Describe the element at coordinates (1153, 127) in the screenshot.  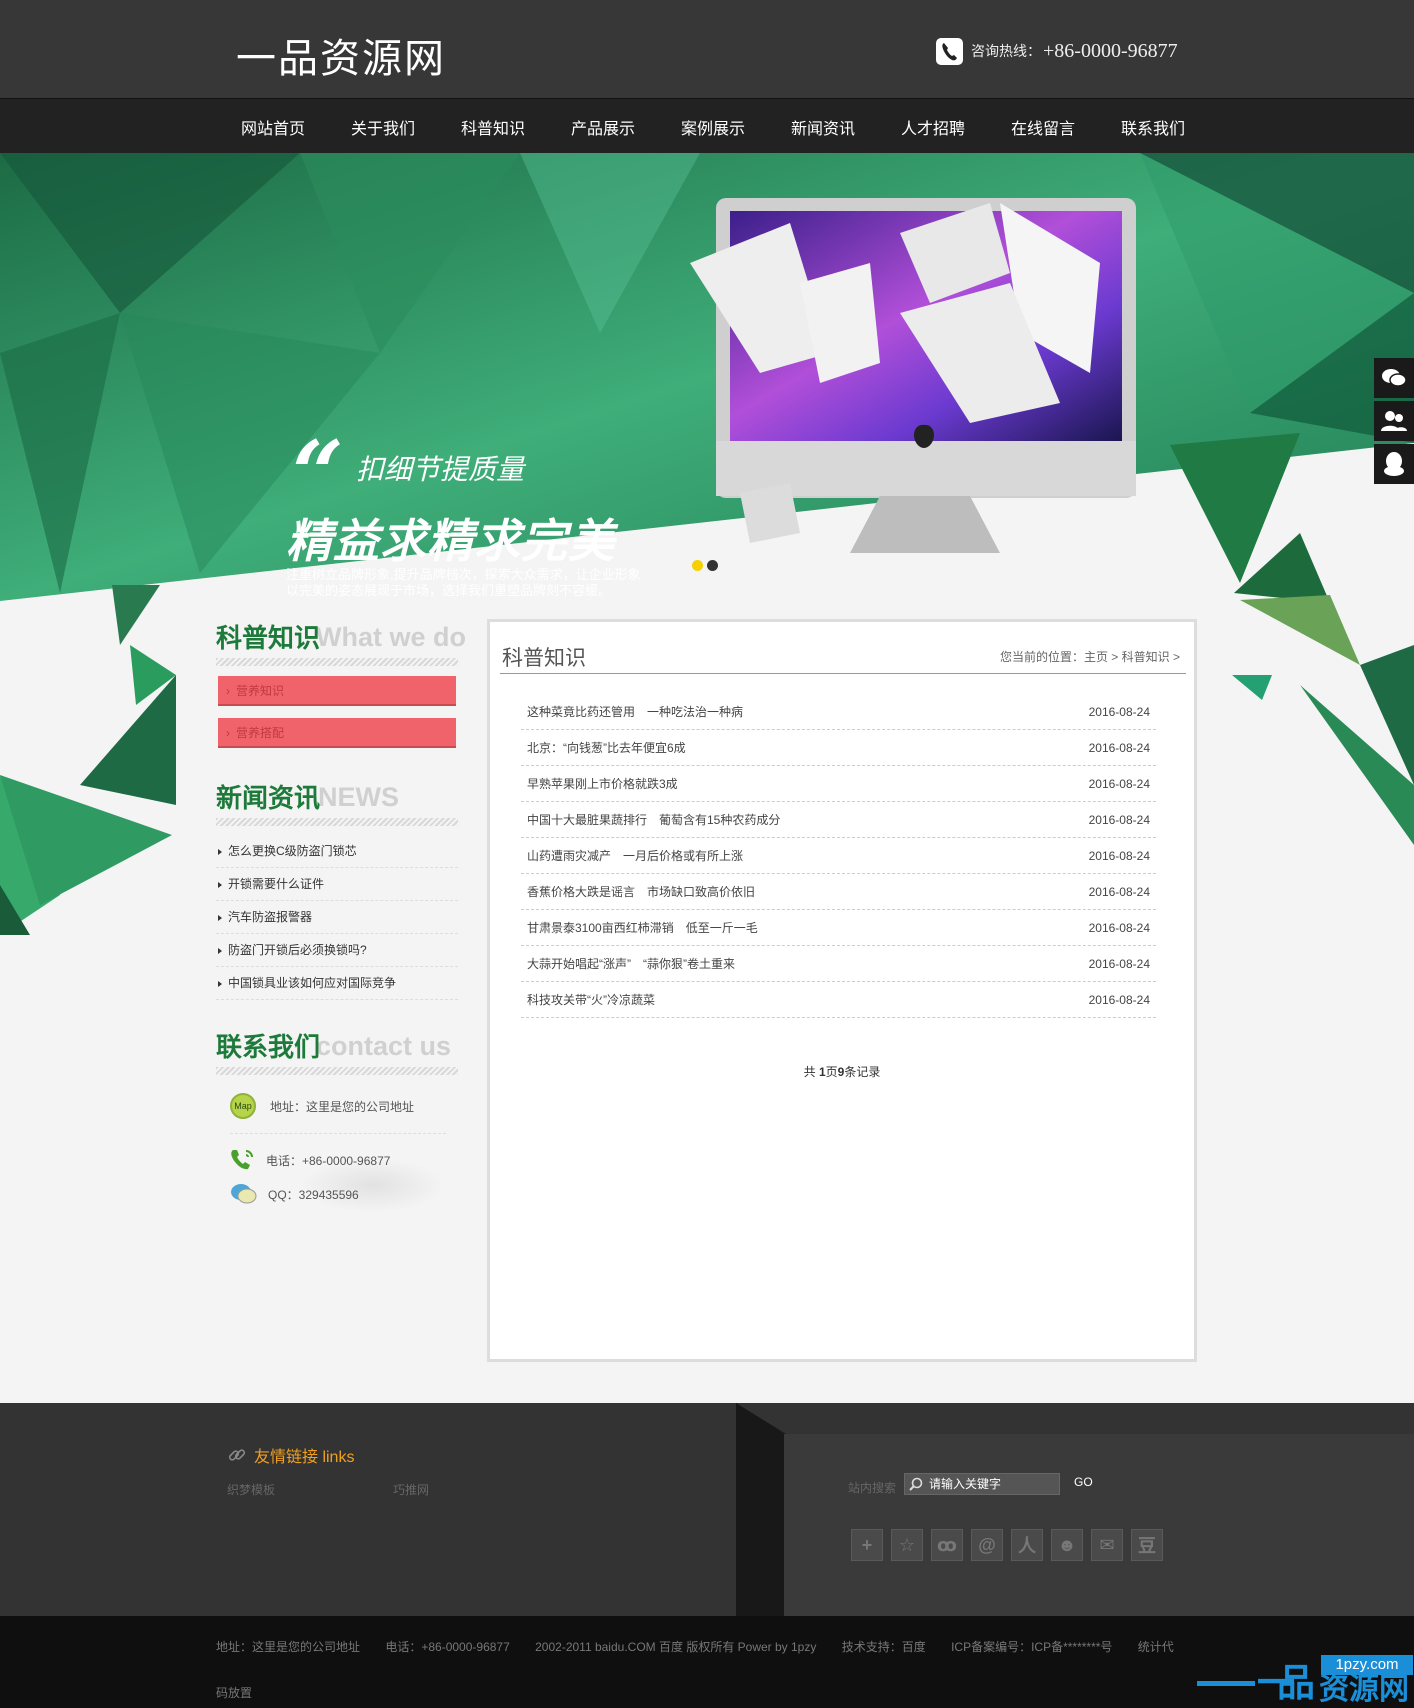
I see `nav-contact: 联系我们` at that location.